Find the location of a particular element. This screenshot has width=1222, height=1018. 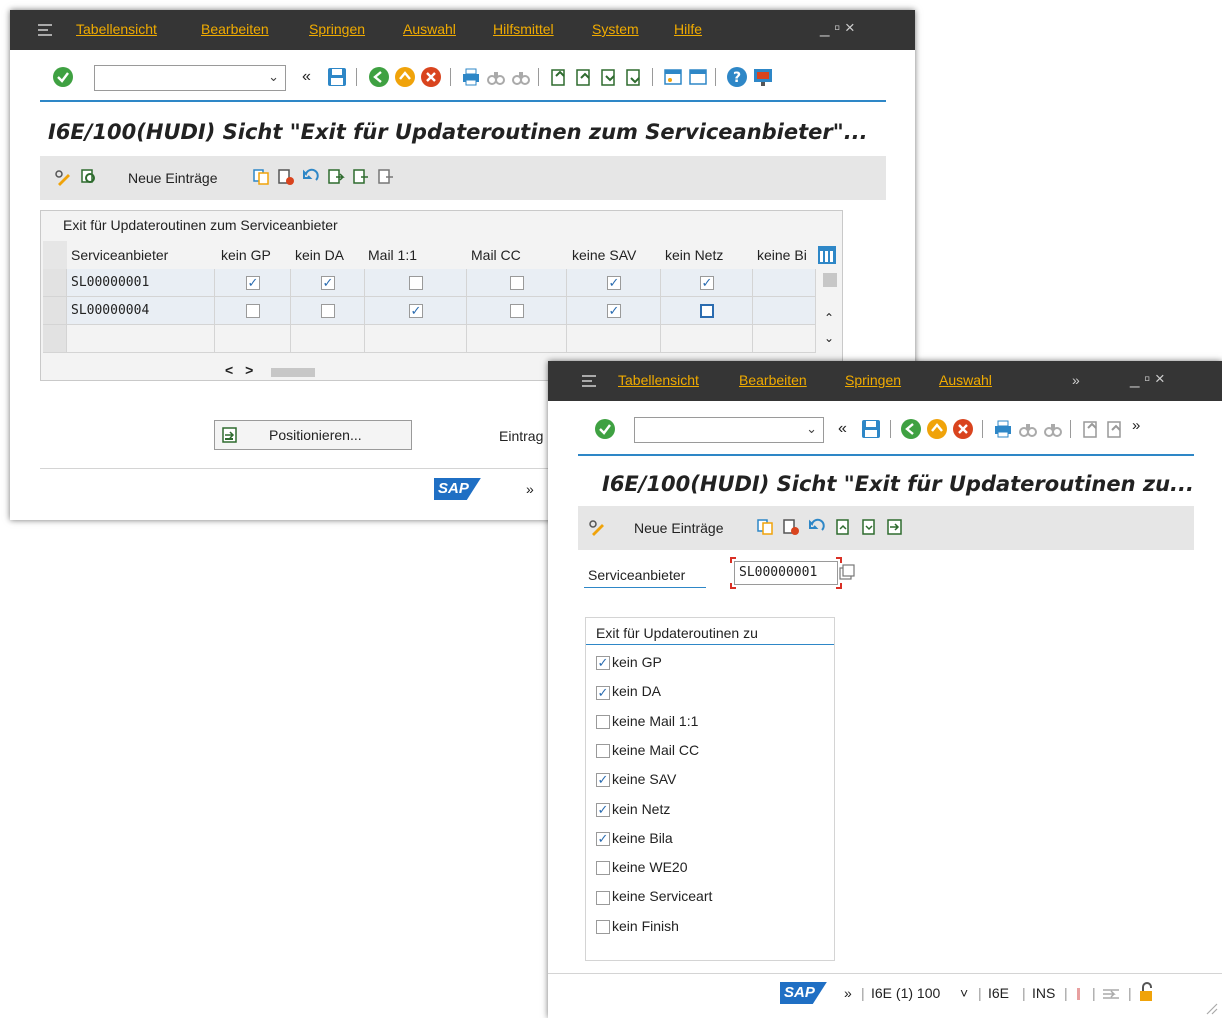

menu-tabellensicht: Tabellensicht is located at coordinates (658, 380).